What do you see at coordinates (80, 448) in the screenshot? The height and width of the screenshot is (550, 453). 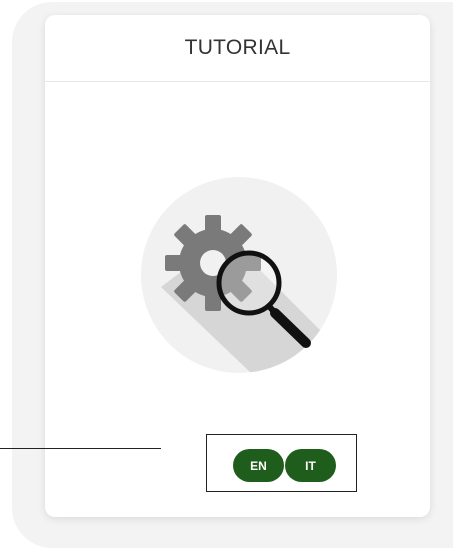 I see `annotation-connector-line` at bounding box center [80, 448].